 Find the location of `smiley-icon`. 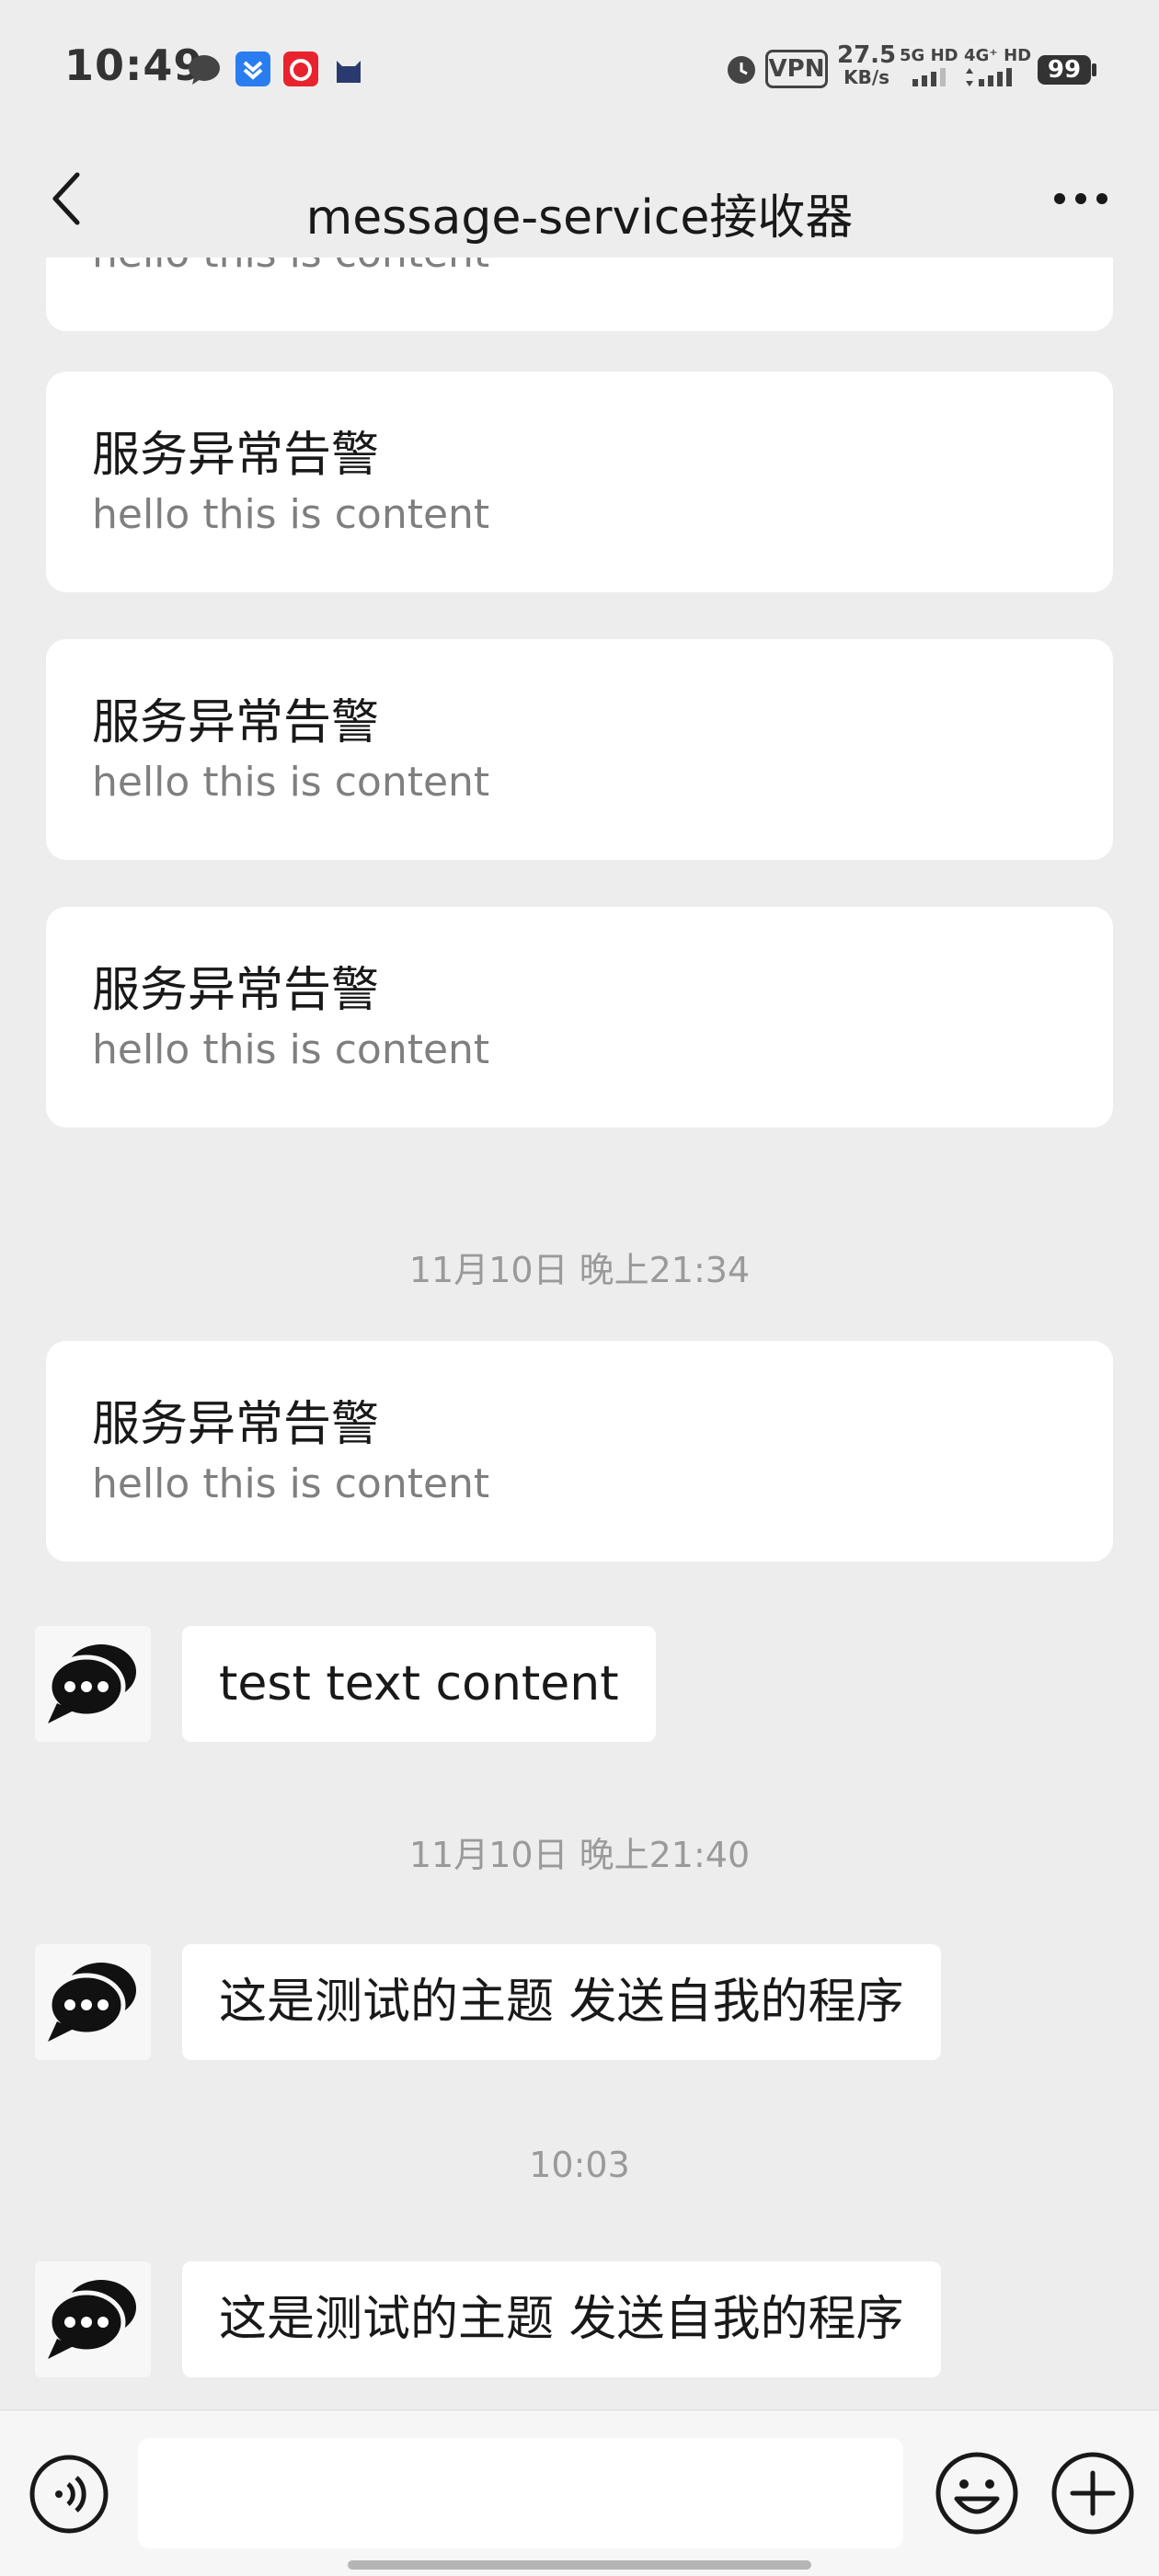

smiley-icon is located at coordinates (976, 2494).